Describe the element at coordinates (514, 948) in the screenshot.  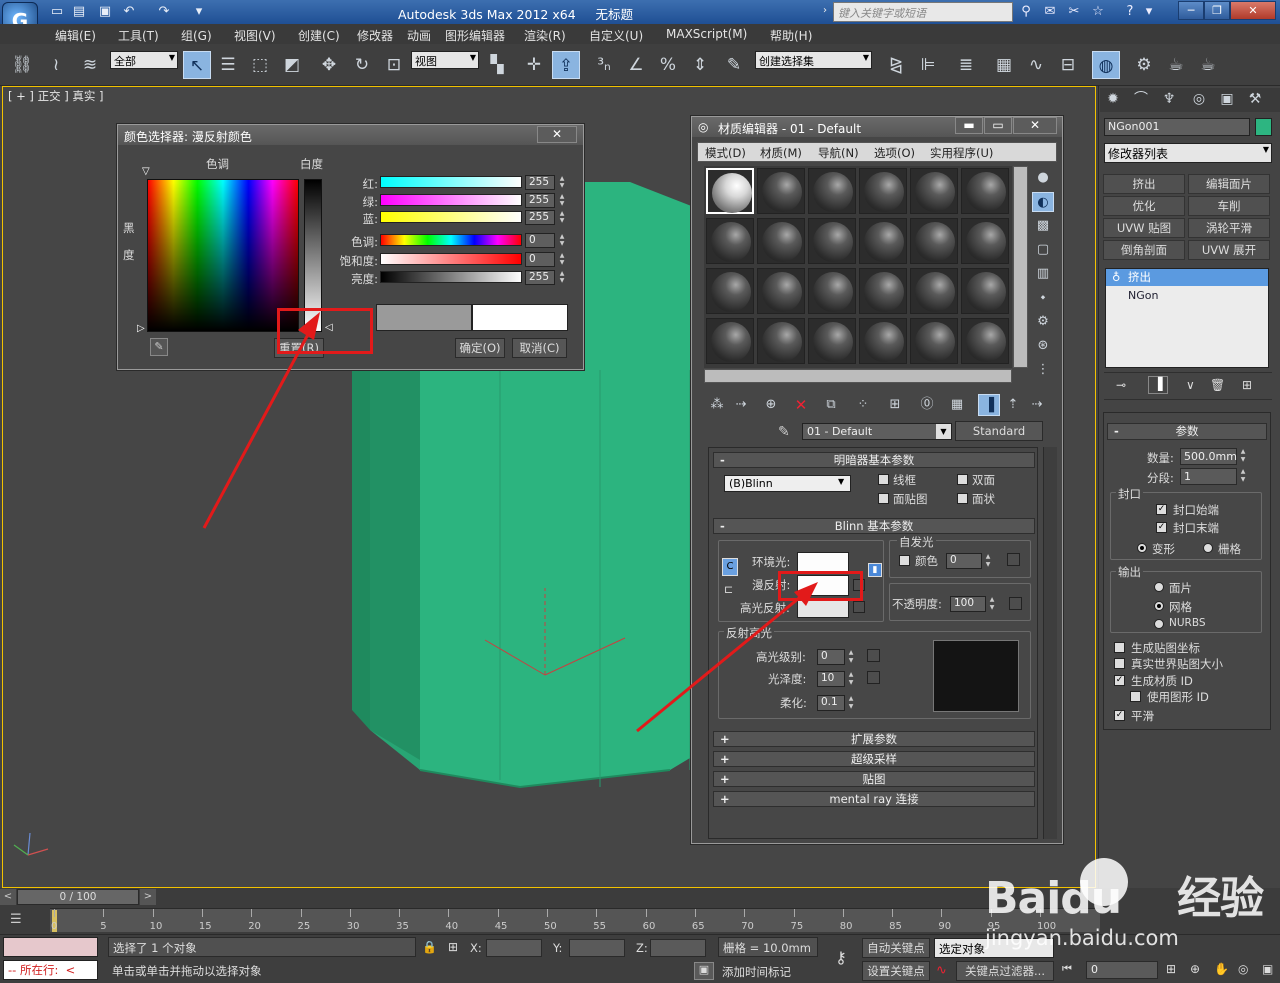
I see `x-coordinate-field` at that location.